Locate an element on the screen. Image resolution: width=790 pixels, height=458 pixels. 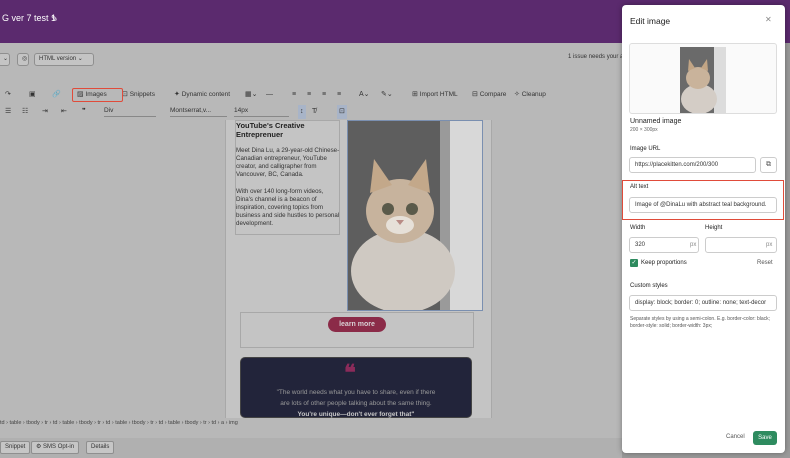
link-icon: 🔗 is located at coordinates (56, 95).